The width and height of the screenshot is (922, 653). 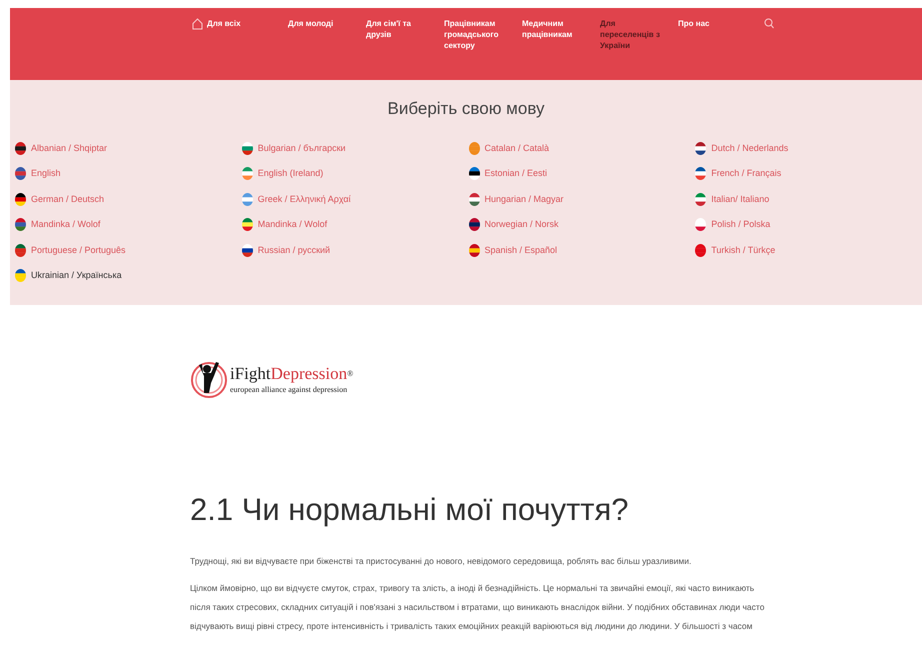 I want to click on language-link: Hungarian / Magyar, so click(x=516, y=199).